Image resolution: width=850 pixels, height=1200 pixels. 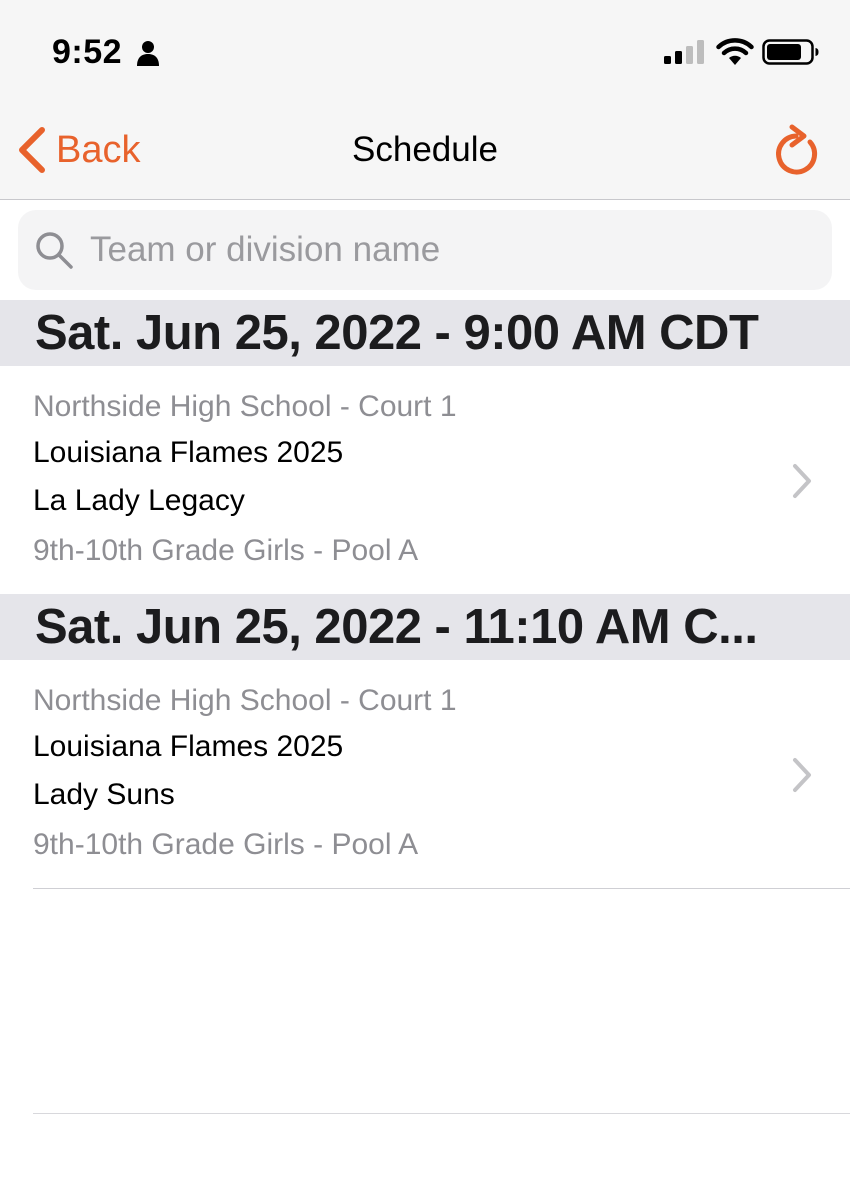 What do you see at coordinates (54, 250) in the screenshot?
I see `search-icon` at bounding box center [54, 250].